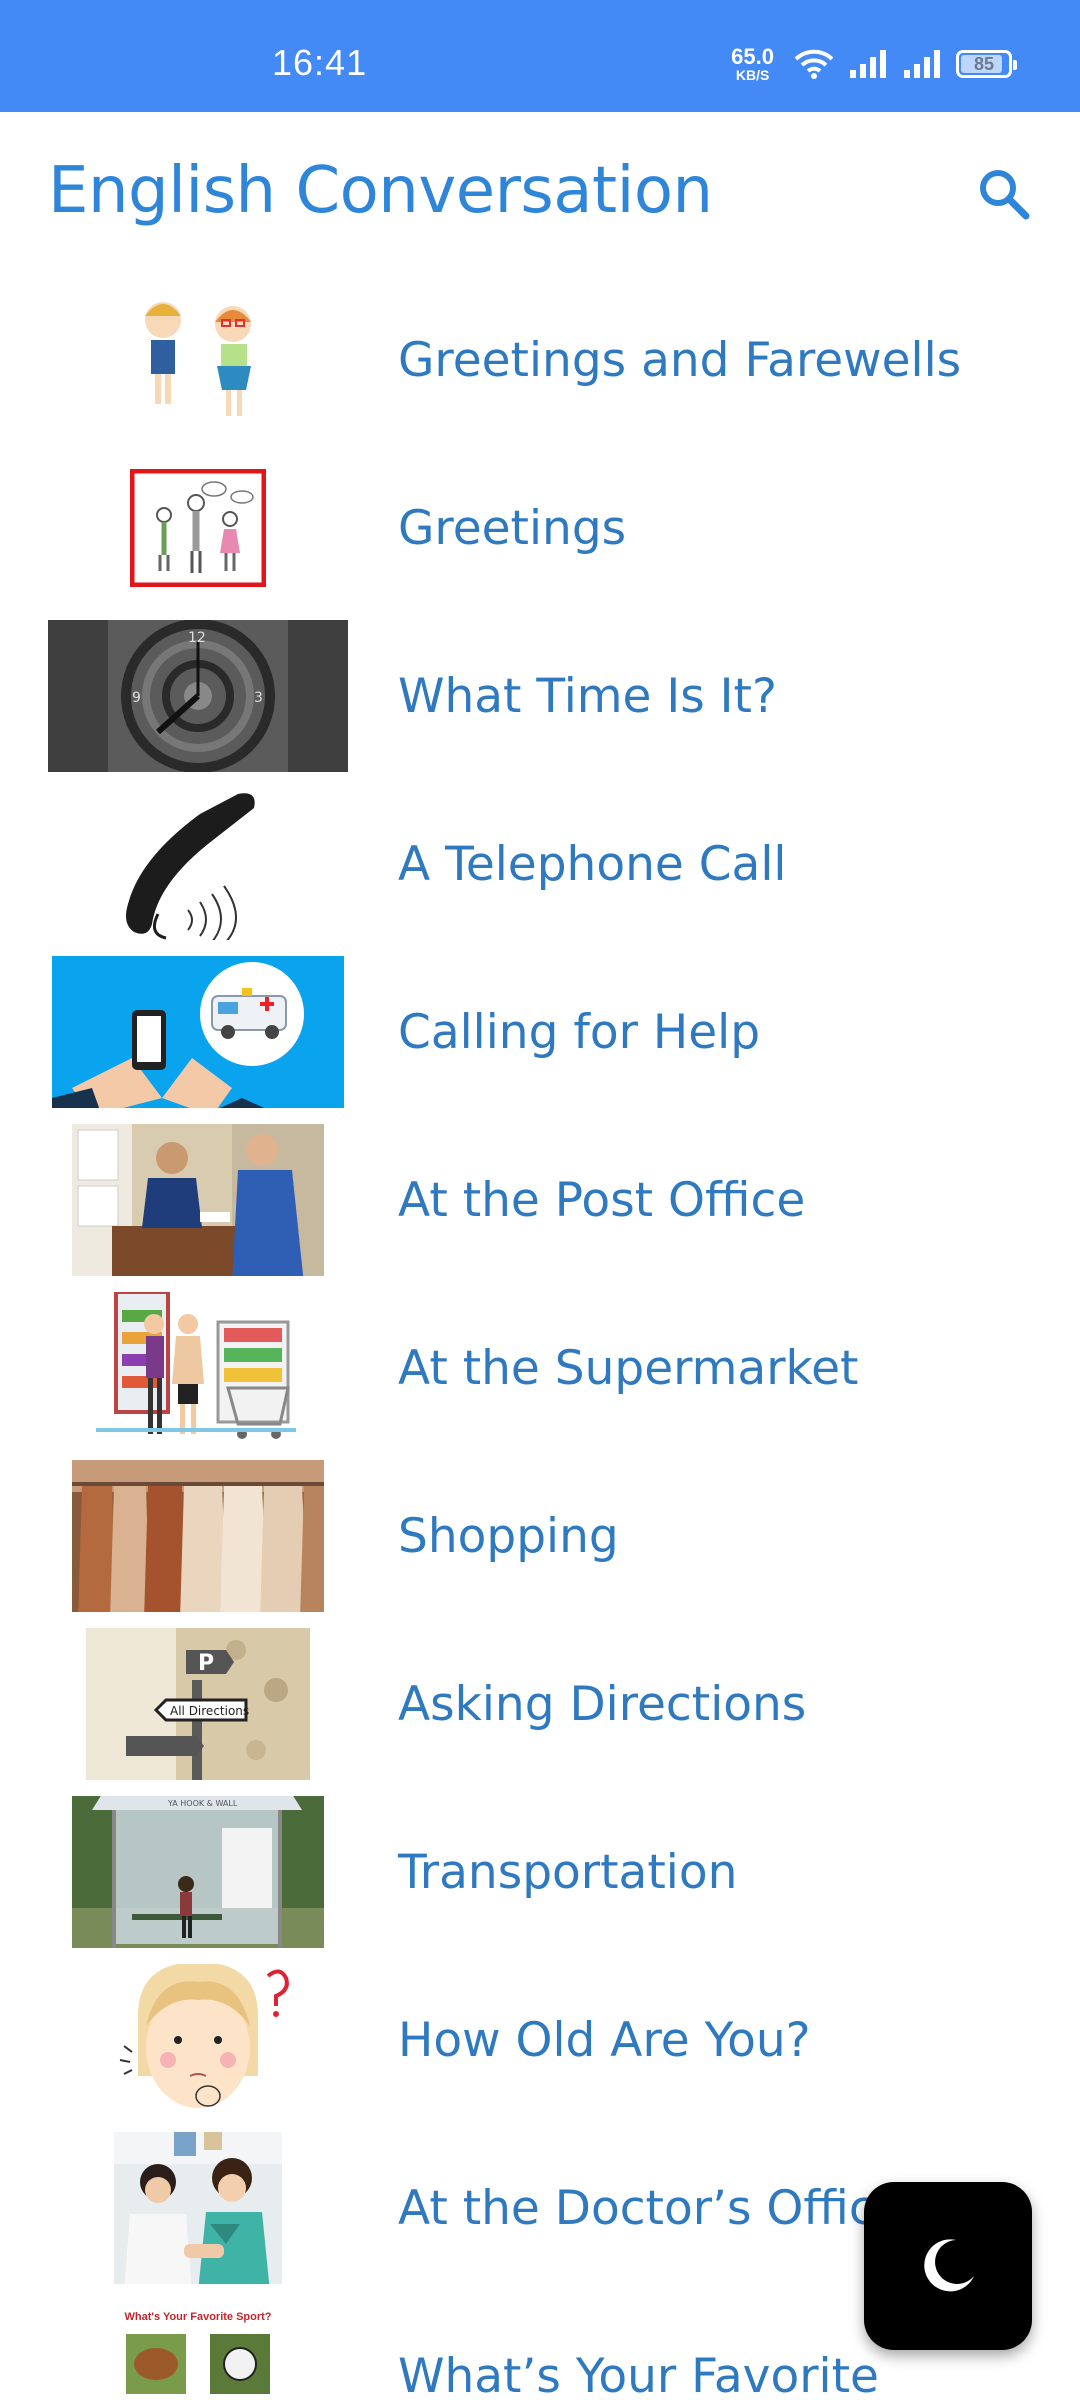 This screenshot has width=1080, height=2400. I want to click on svg-text: YA HOOK & WALL, so click(202, 1803).